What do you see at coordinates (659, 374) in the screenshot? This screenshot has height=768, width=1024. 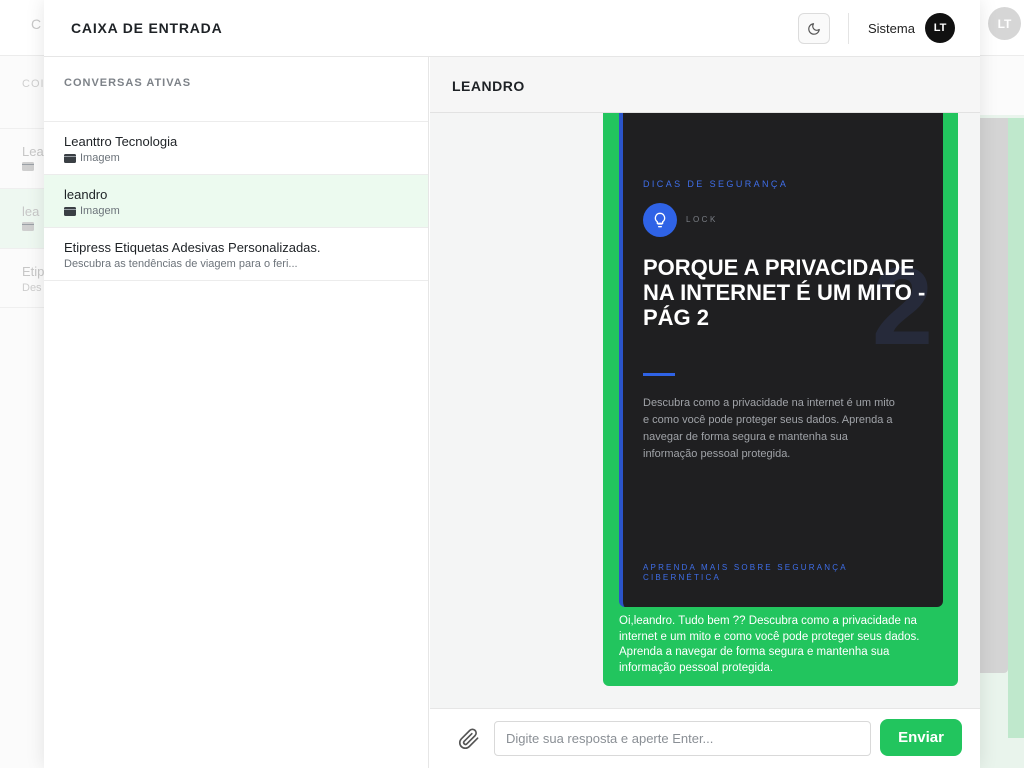 I see `poster-divider` at bounding box center [659, 374].